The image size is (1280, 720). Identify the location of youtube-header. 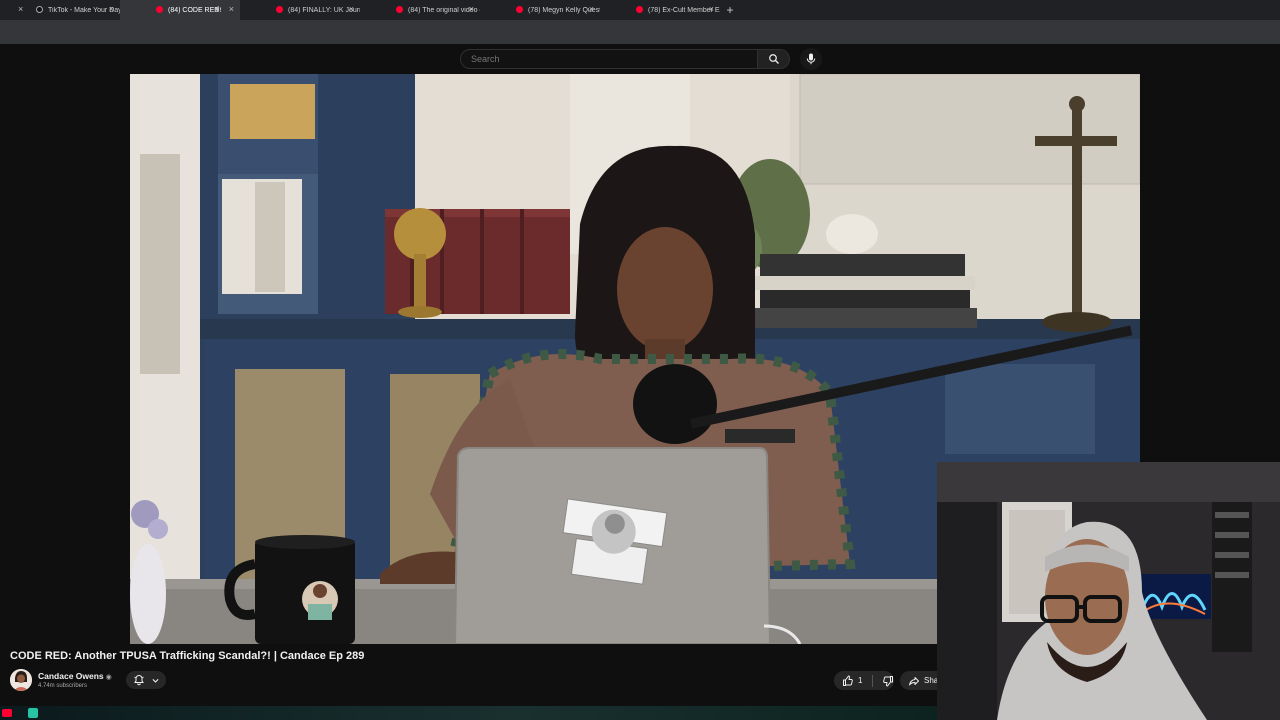
(640, 59).